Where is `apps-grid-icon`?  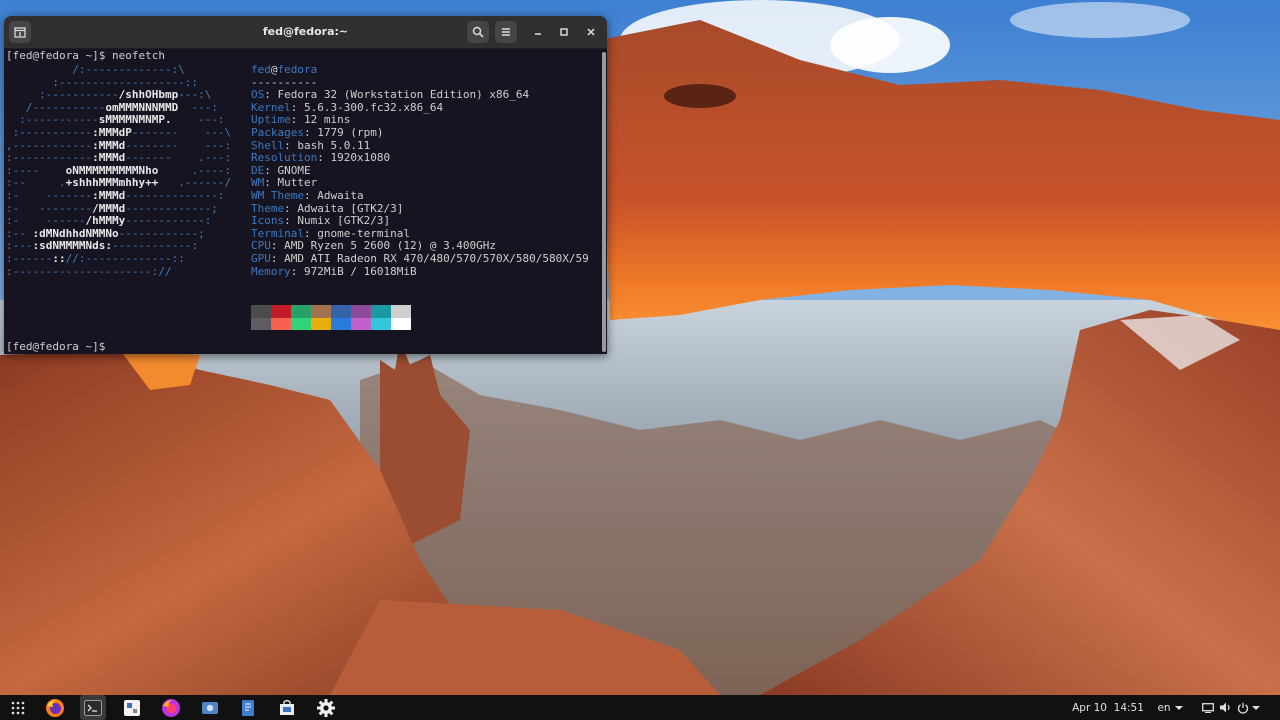 apps-grid-icon is located at coordinates (18, 707).